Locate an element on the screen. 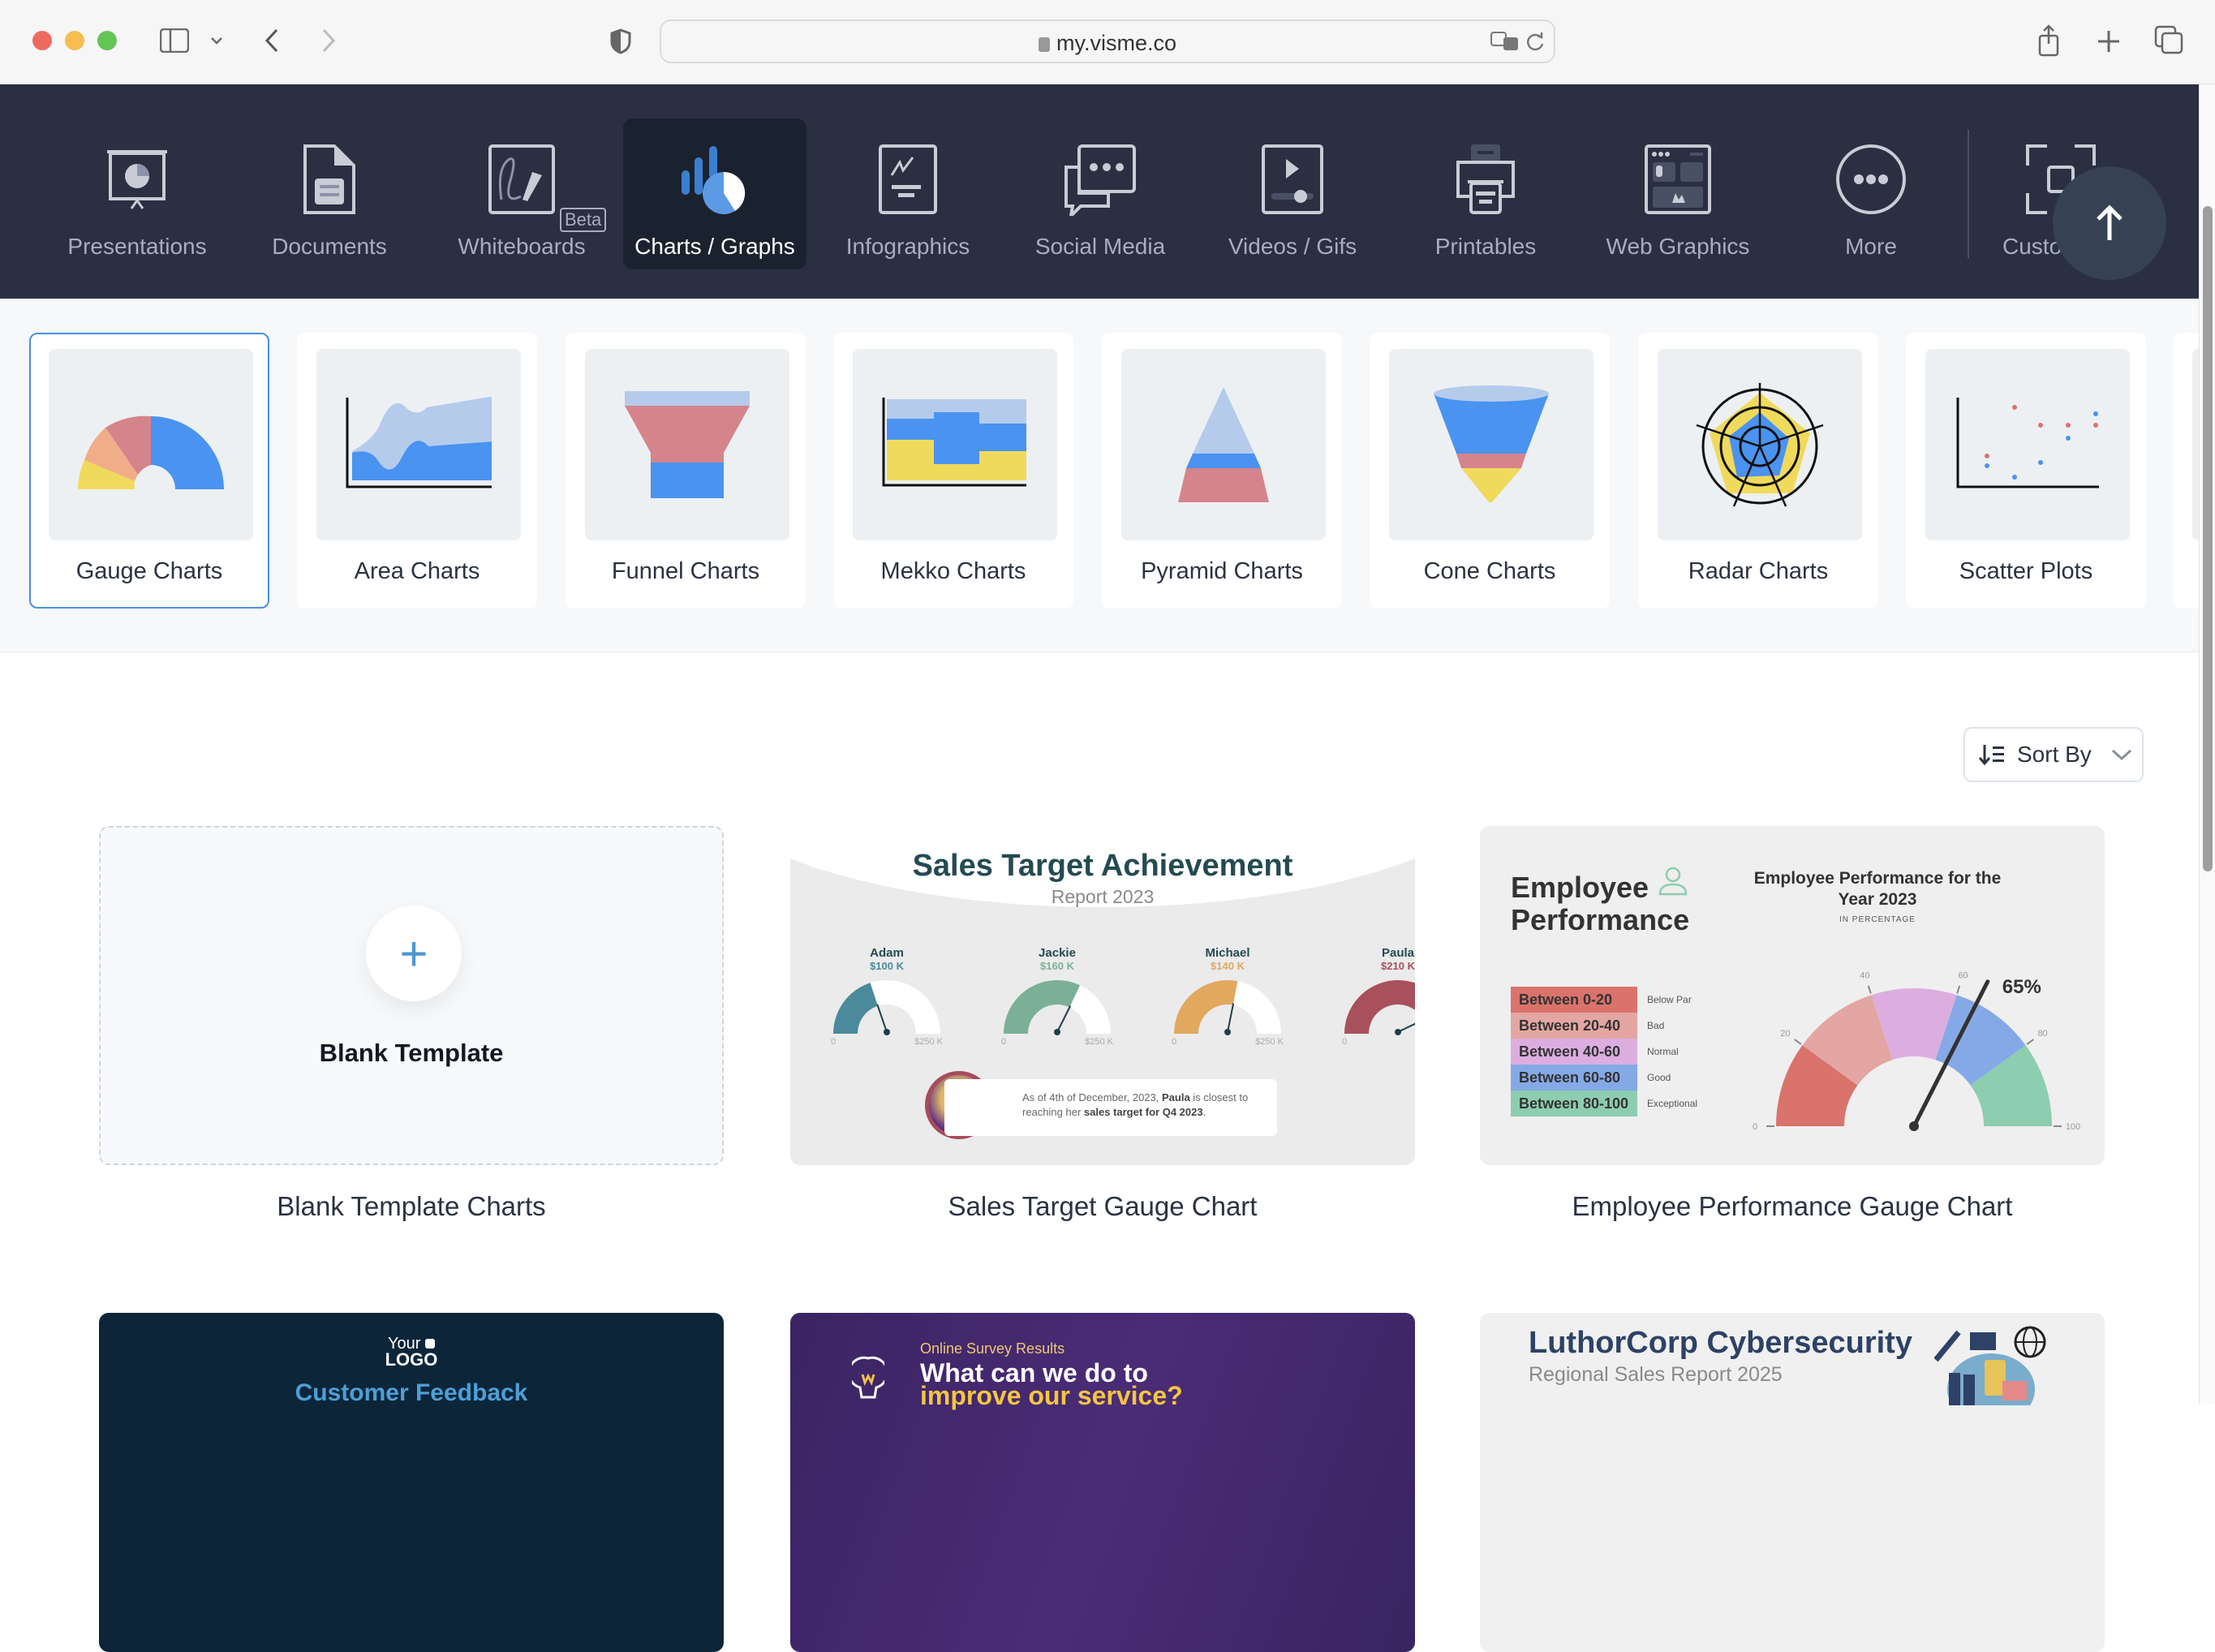 Image resolution: width=2215 pixels, height=1652 pixels. zoom-window-button is located at coordinates (107, 40).